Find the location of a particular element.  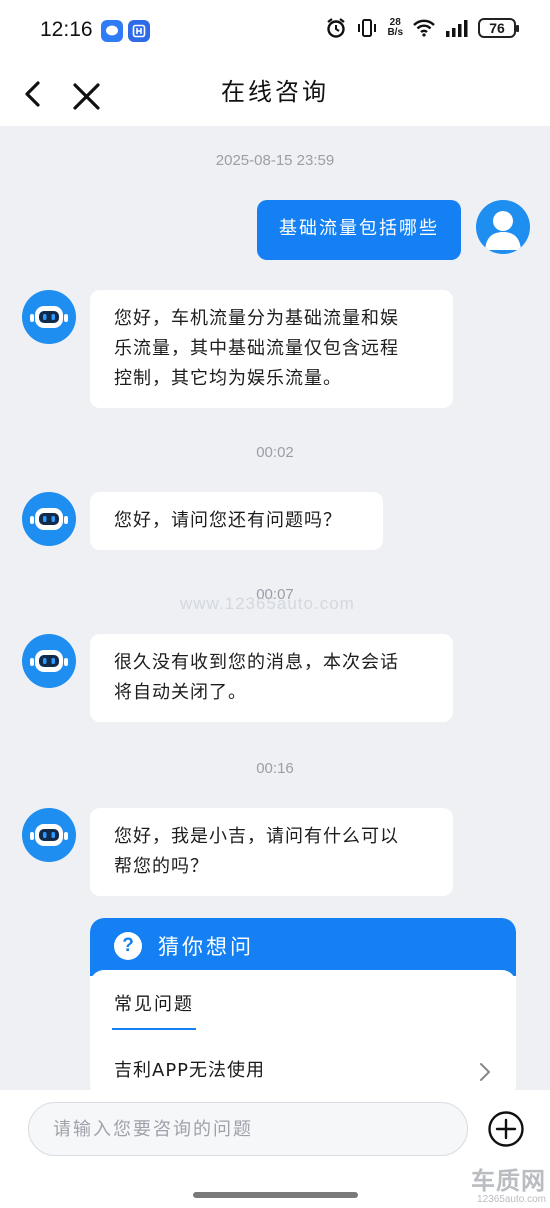

user-silhouette-icon is located at coordinates (503, 230).